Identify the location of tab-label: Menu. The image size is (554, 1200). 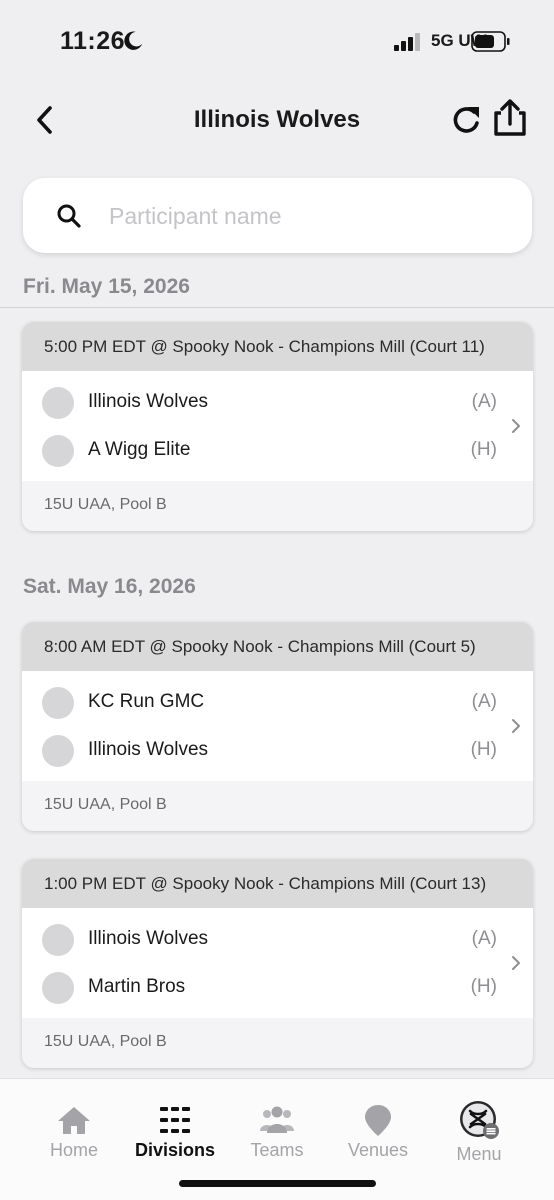
(479, 1154).